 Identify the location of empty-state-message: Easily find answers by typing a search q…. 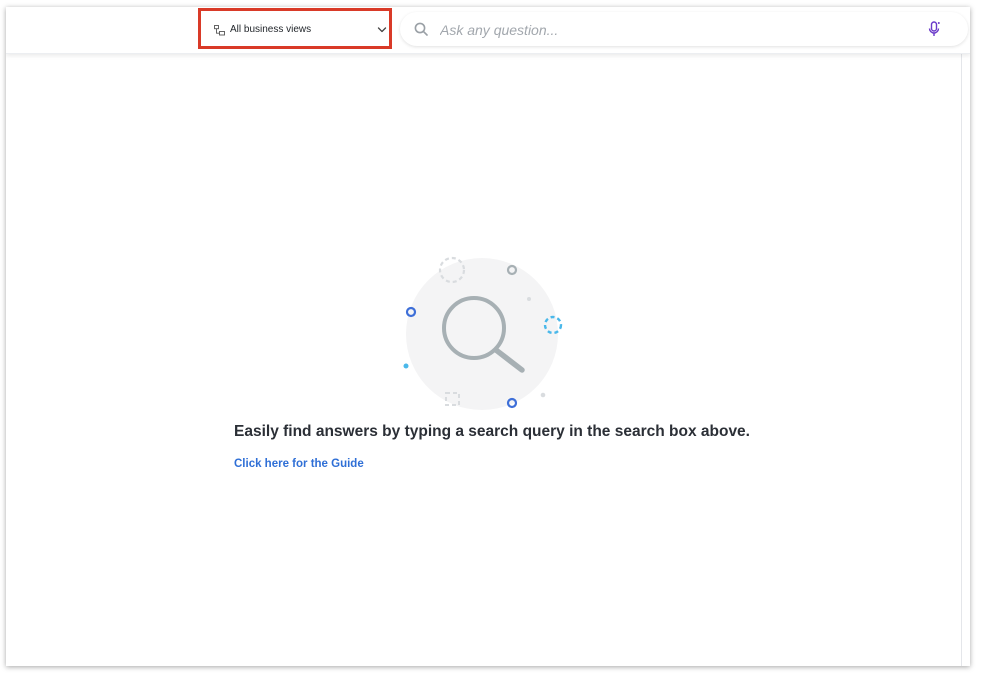
(492, 431).